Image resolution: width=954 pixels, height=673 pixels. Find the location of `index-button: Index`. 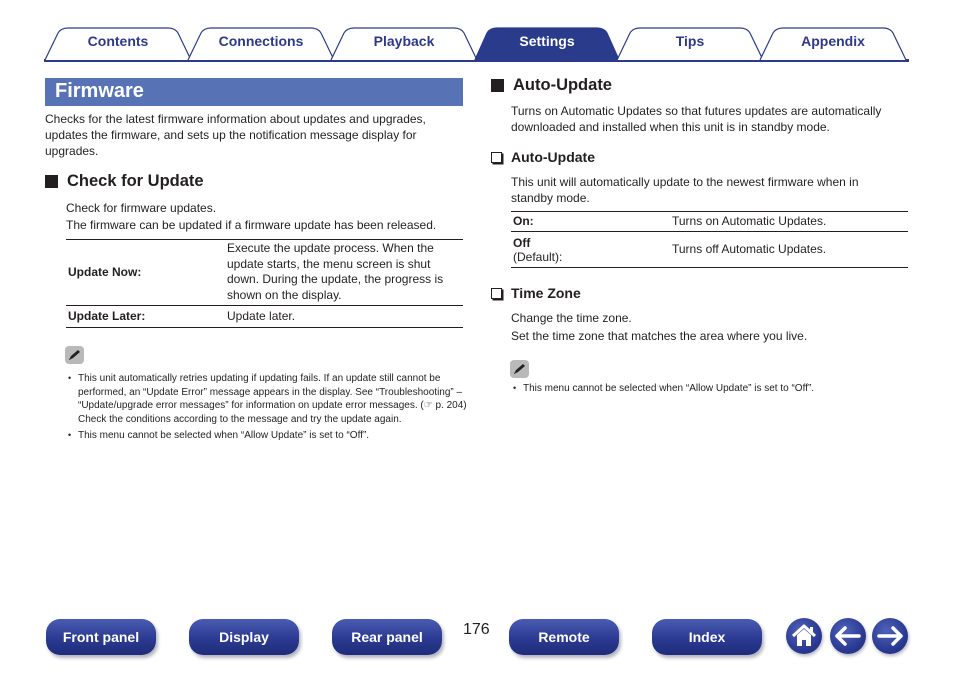

index-button: Index is located at coordinates (707, 637).